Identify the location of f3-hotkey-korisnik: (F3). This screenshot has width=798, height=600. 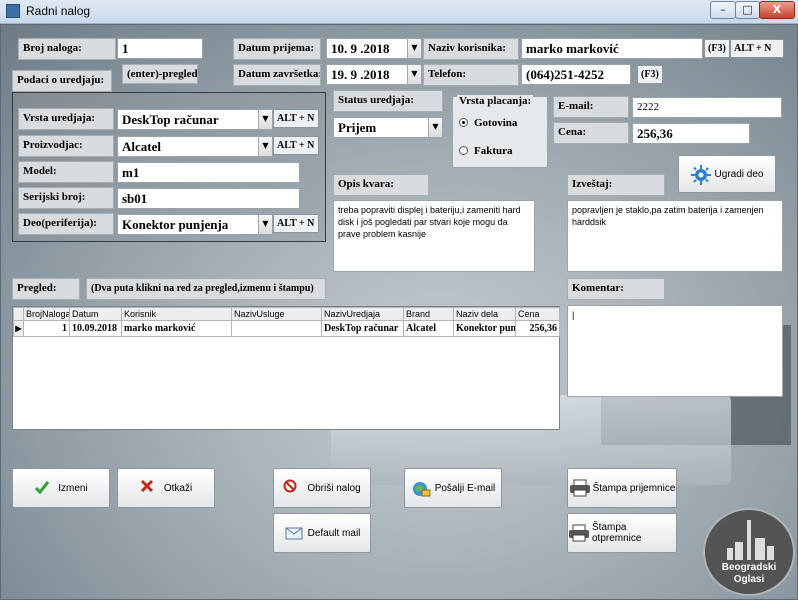
(717, 48).